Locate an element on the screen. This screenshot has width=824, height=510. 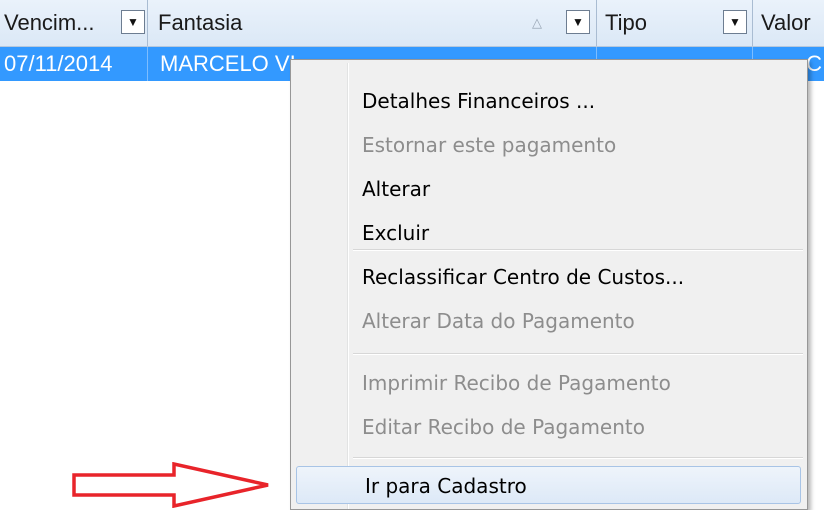
red-outline-arrow-right-icon is located at coordinates (170, 485).